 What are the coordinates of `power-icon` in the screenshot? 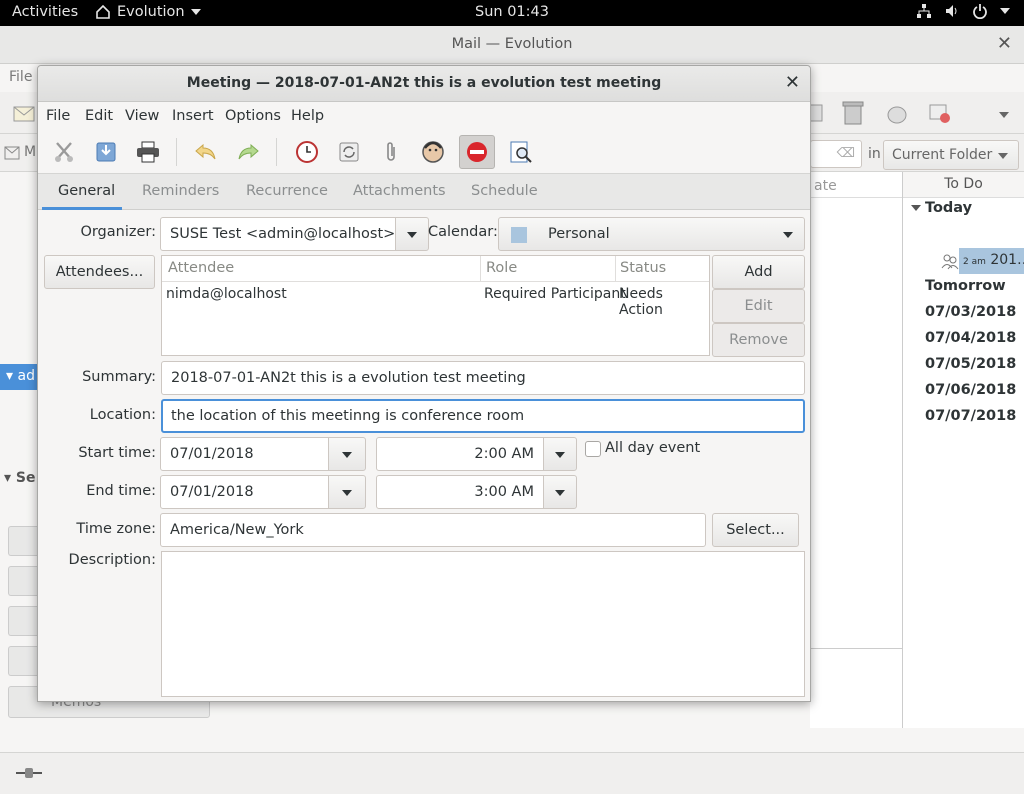 It's located at (980, 11).